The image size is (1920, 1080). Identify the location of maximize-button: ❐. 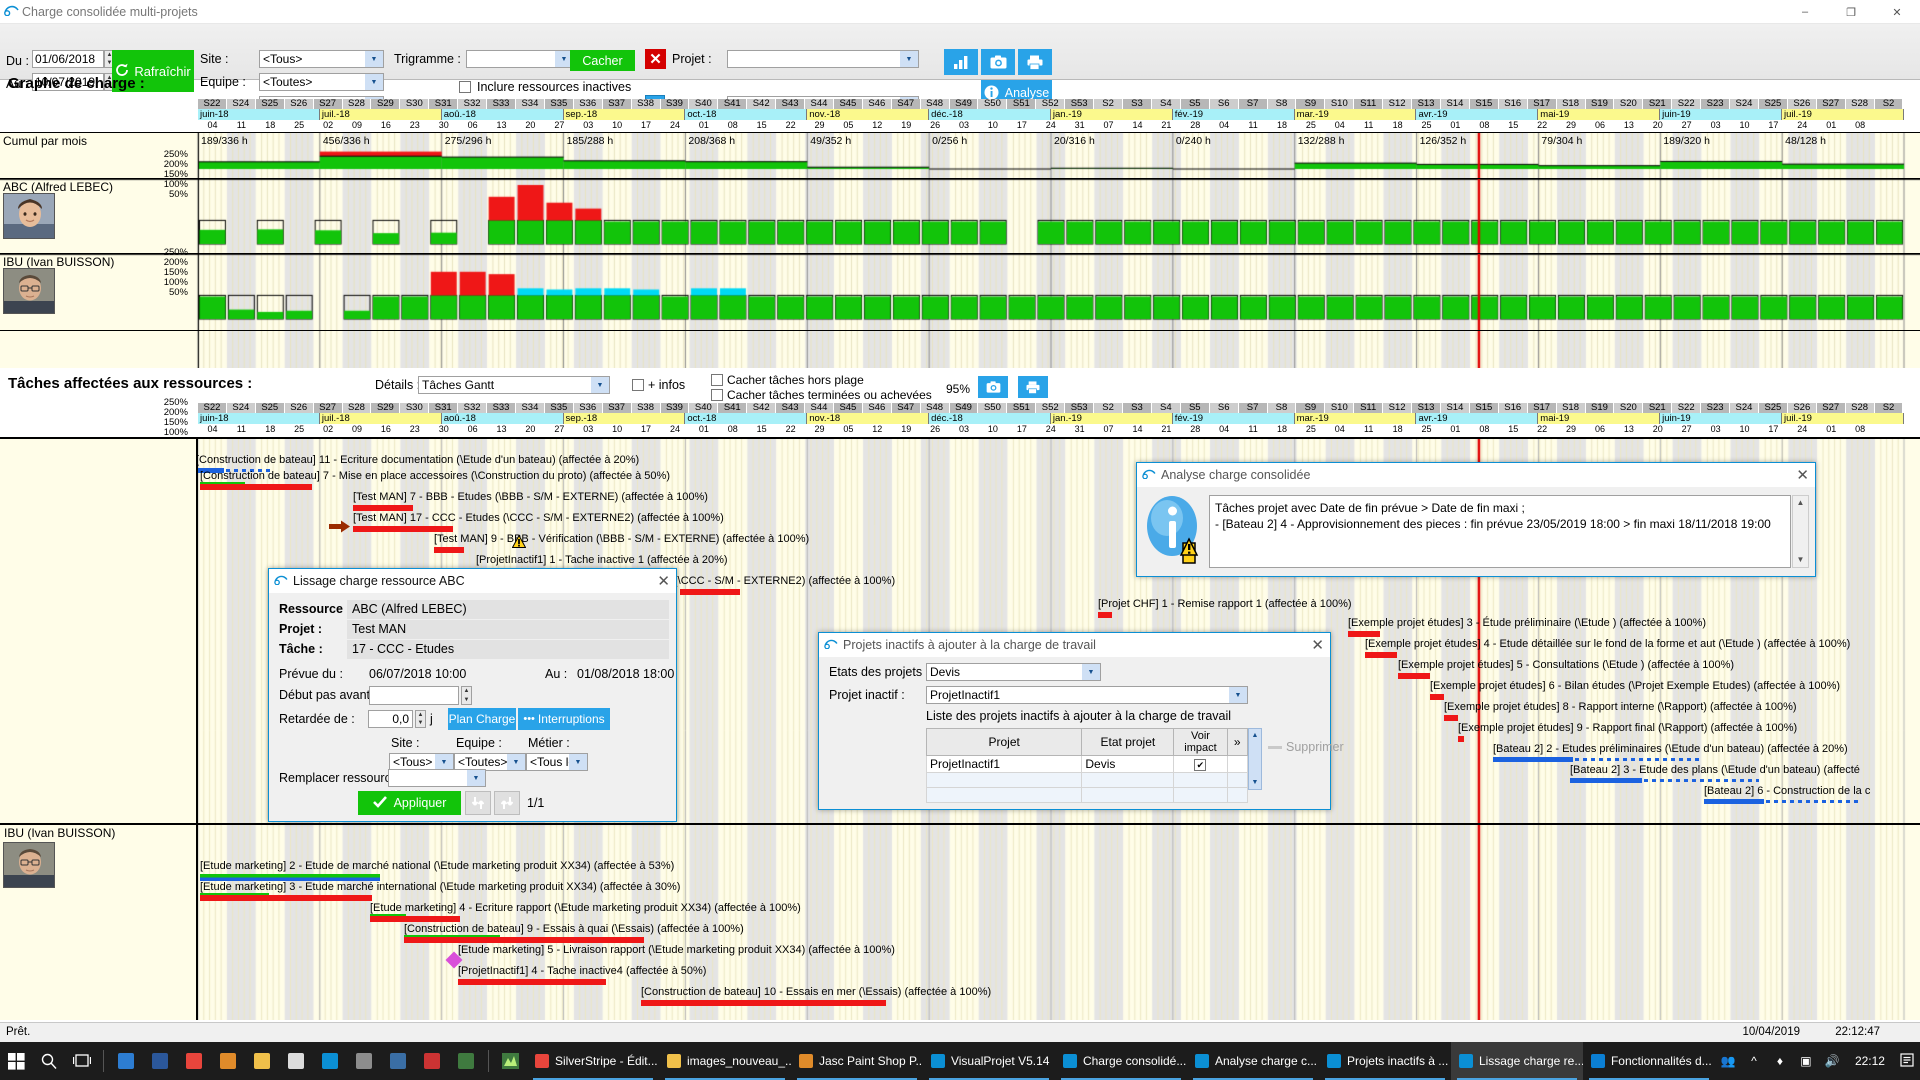
(1851, 12).